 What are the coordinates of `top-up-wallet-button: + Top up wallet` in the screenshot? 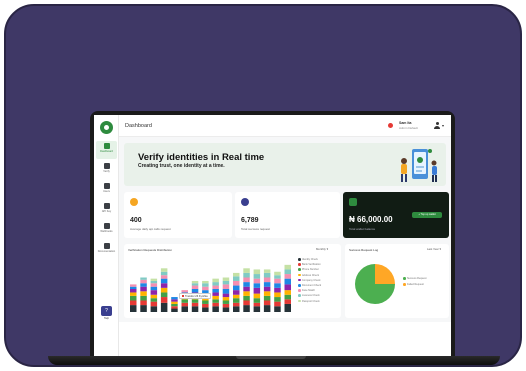 It's located at (427, 215).